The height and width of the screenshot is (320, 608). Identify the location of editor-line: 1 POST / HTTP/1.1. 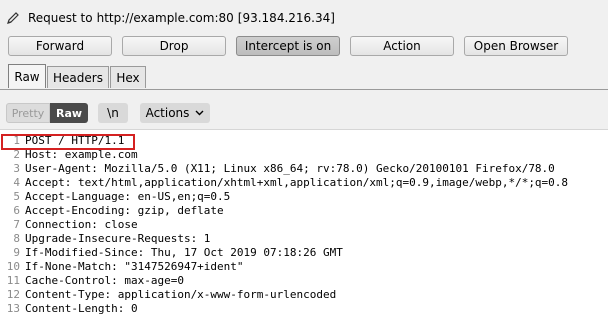
(304, 141).